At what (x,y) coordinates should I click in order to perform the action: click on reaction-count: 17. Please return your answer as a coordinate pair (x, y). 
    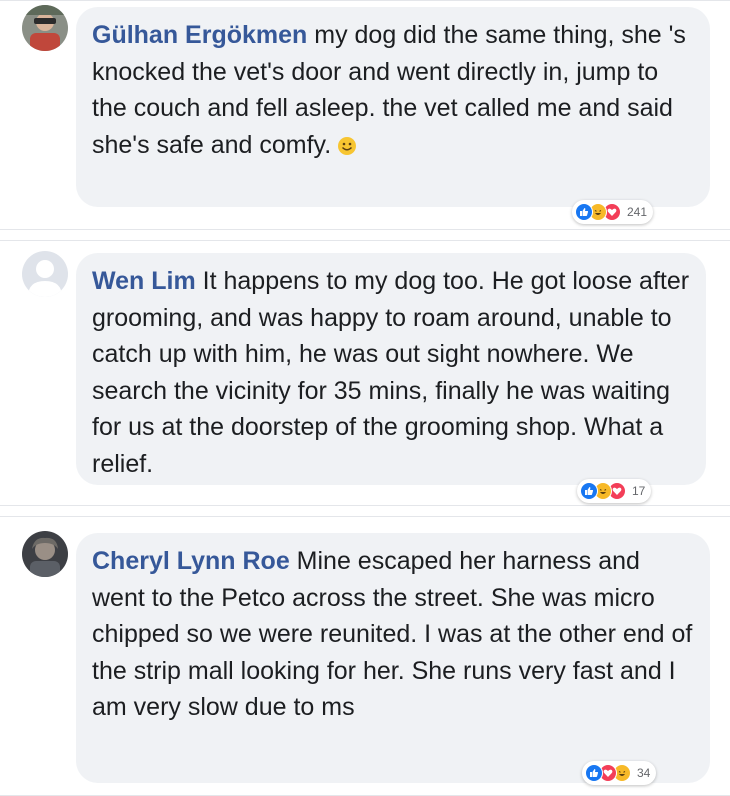
    Looking at the image, I should click on (639, 491).